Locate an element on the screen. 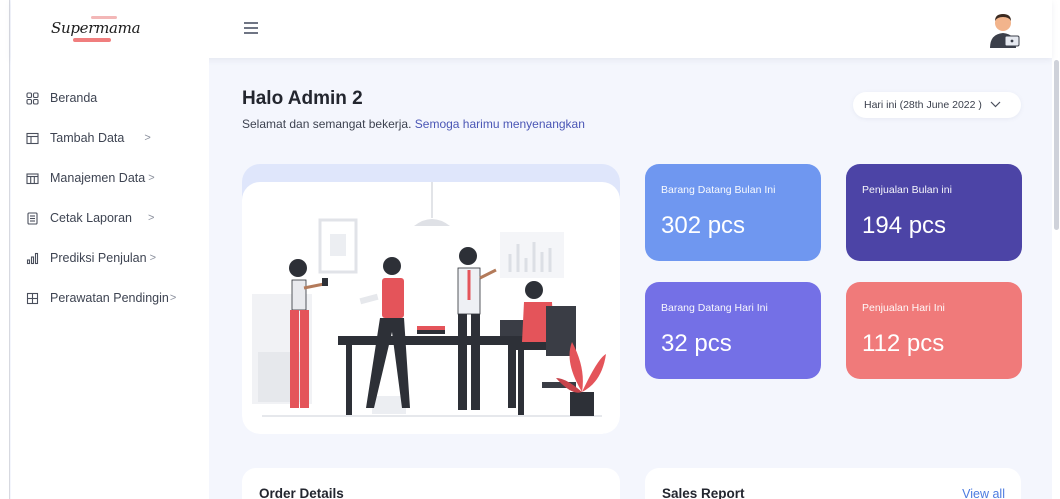  sidebar-item-label: Tambah Data is located at coordinates (87, 138).